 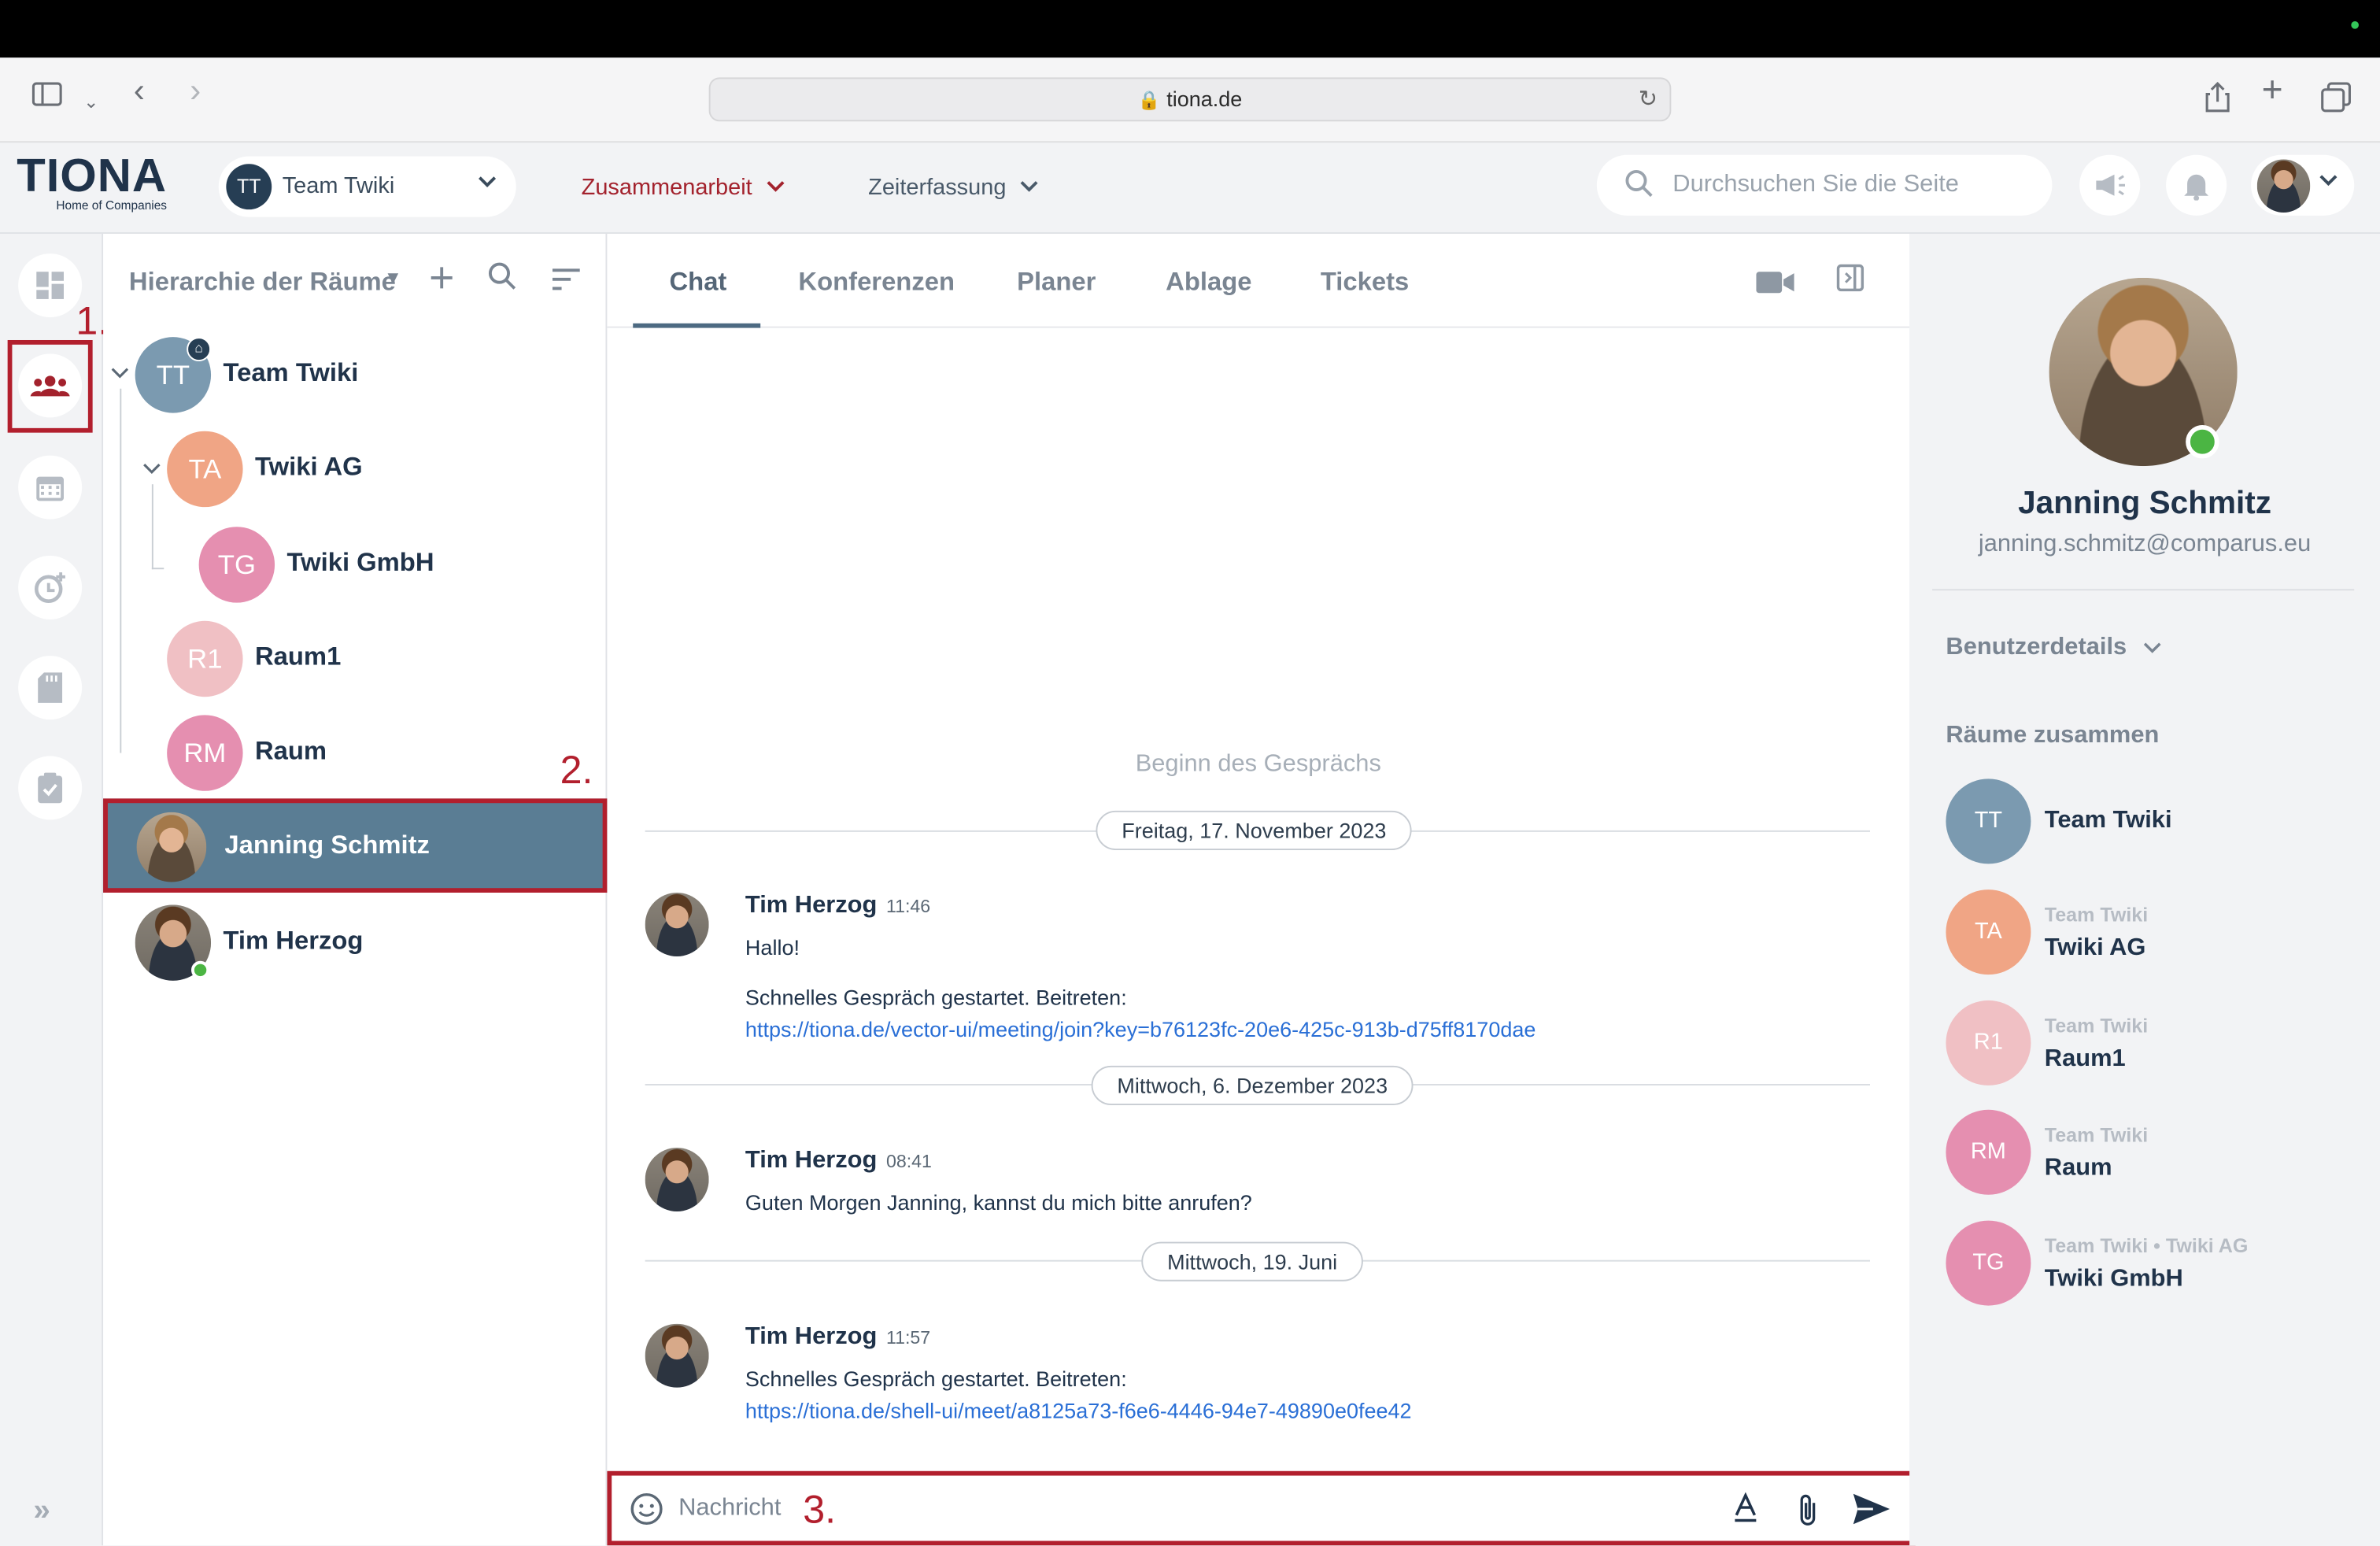 I want to click on direct-chat-janning-schmitz: Janning Schmitz, so click(x=355, y=845).